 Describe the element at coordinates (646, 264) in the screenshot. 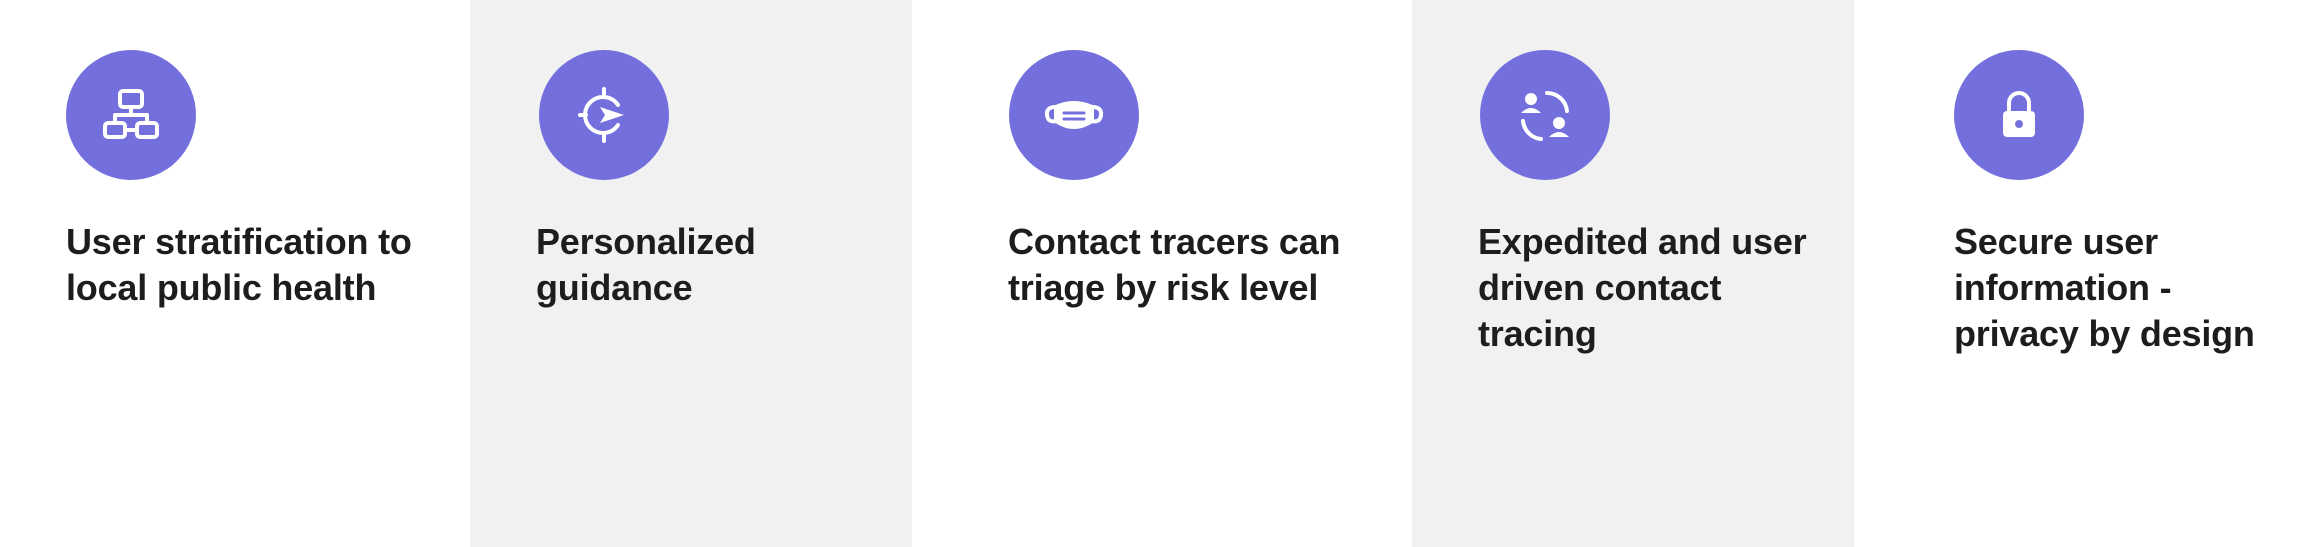

I see `feature-title: Personalized guidance` at that location.